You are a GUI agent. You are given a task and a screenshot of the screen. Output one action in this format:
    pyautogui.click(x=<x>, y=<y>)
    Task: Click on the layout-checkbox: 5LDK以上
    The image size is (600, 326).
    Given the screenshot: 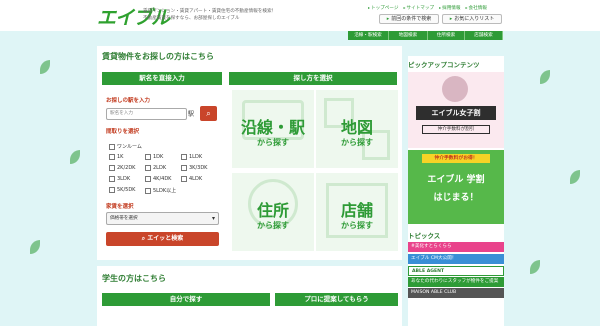 What is the action you would take?
    pyautogui.click(x=160, y=190)
    